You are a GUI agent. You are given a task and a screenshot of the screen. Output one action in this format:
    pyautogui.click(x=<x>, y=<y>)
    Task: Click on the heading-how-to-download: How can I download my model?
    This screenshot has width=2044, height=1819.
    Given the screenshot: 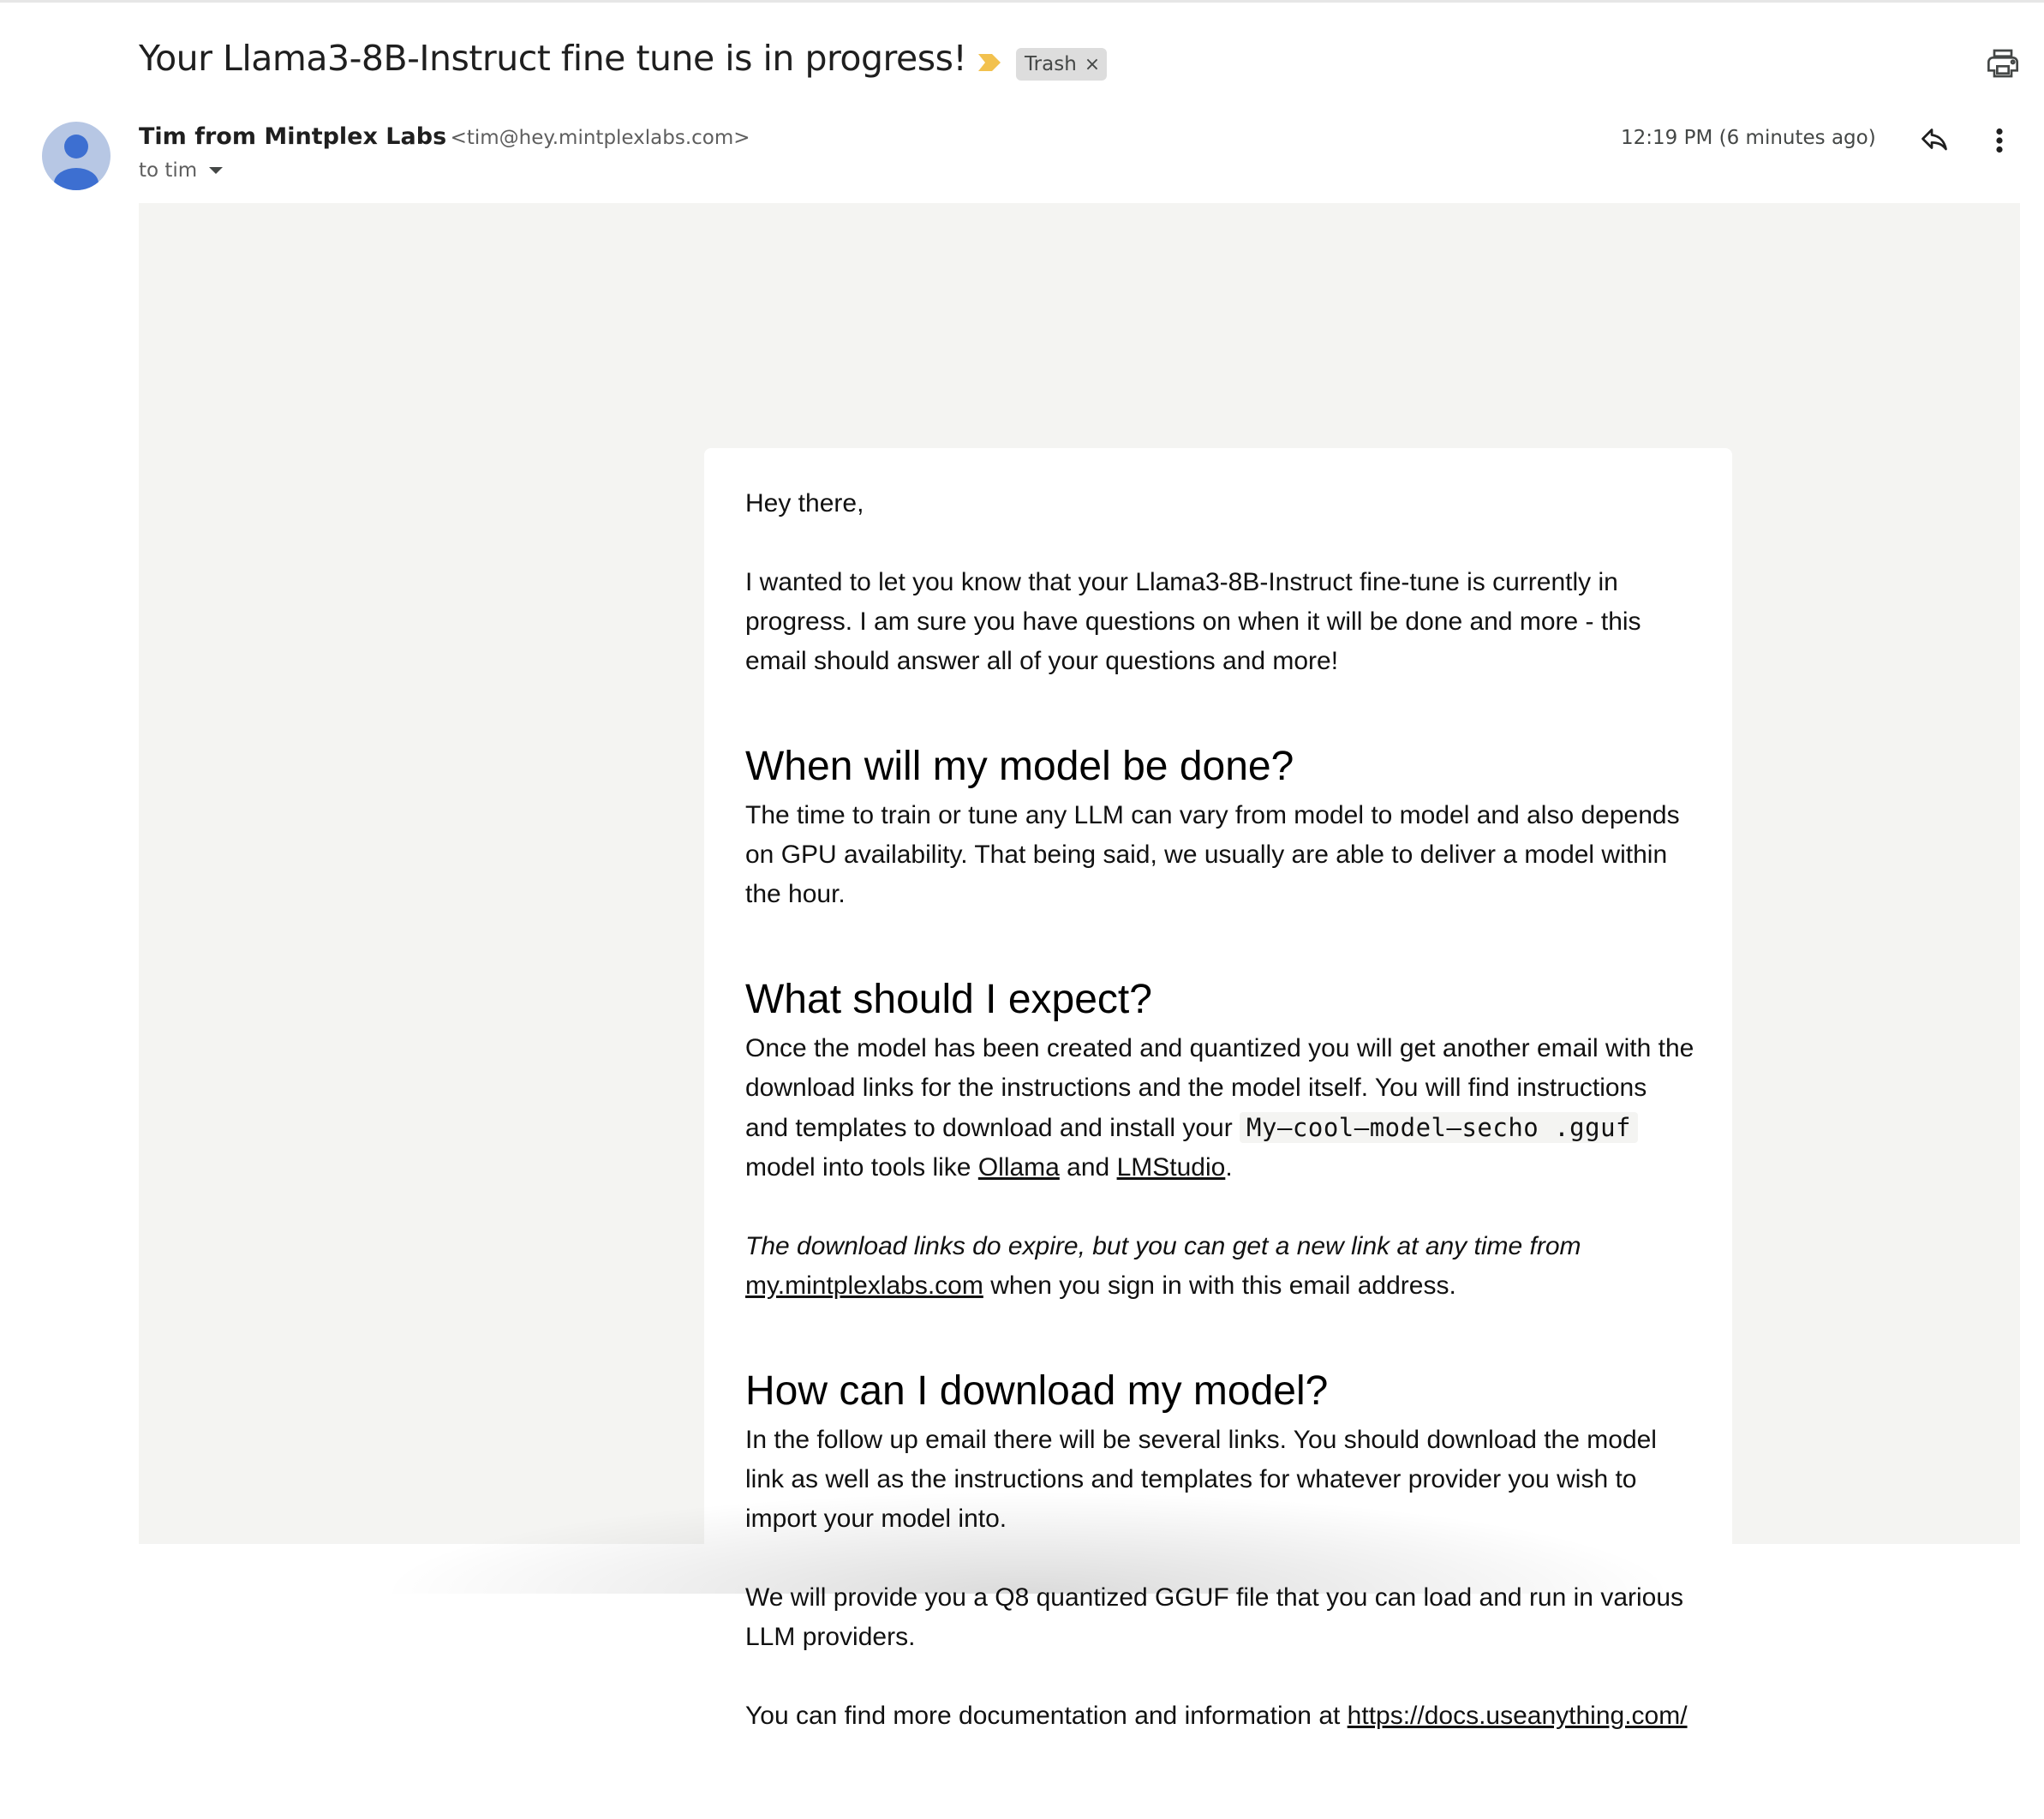 What is the action you would take?
    pyautogui.click(x=1037, y=1391)
    